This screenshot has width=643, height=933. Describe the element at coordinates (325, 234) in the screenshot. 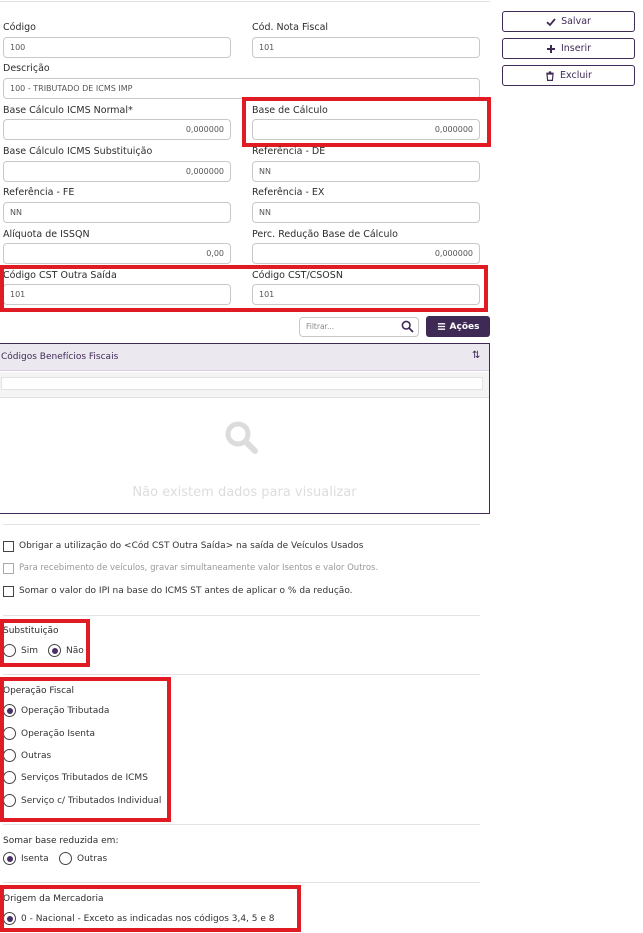

I see `perc-reducao-label: Perc. Redução Base de Cálculo` at that location.